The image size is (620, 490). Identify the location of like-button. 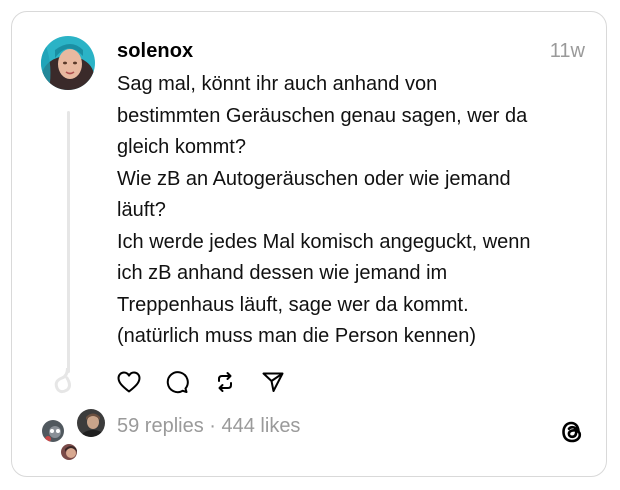
(129, 382).